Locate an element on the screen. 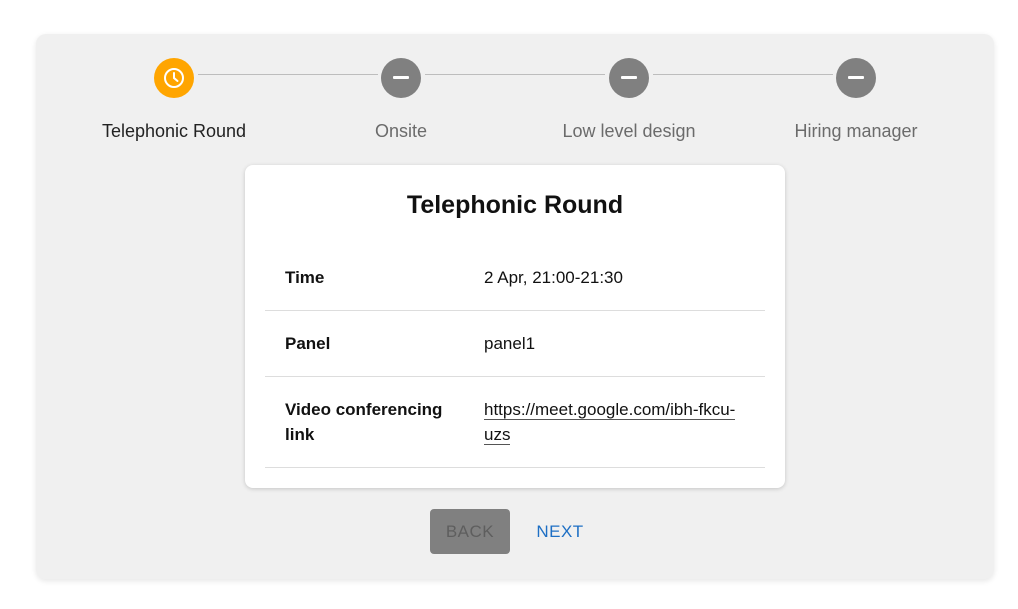 Image resolution: width=1018 pixels, height=609 pixels. step-4-indicator is located at coordinates (856, 78).